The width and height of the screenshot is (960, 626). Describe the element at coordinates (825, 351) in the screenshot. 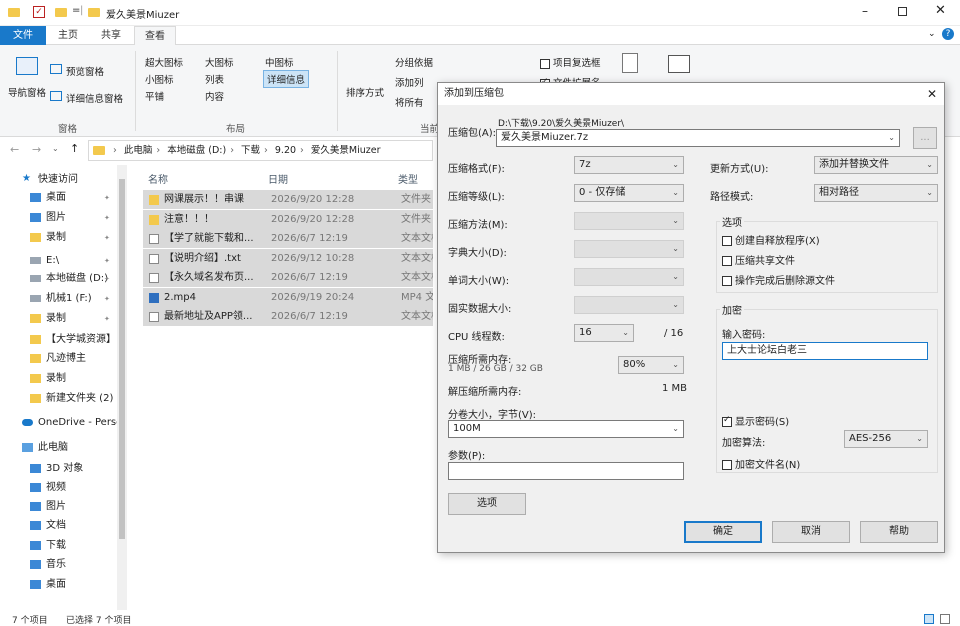

I see `password-input: 上大士论坛白老三` at that location.